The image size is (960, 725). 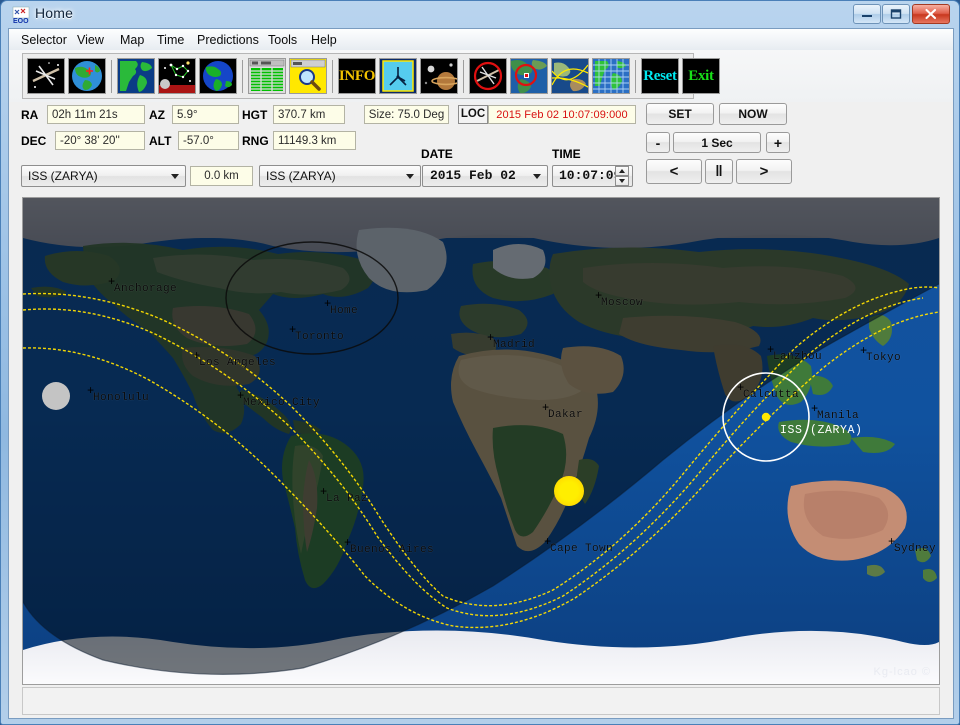 What do you see at coordinates (821, 430) in the screenshot?
I see `satellite-name-label: ISS (ZARYA)` at bounding box center [821, 430].